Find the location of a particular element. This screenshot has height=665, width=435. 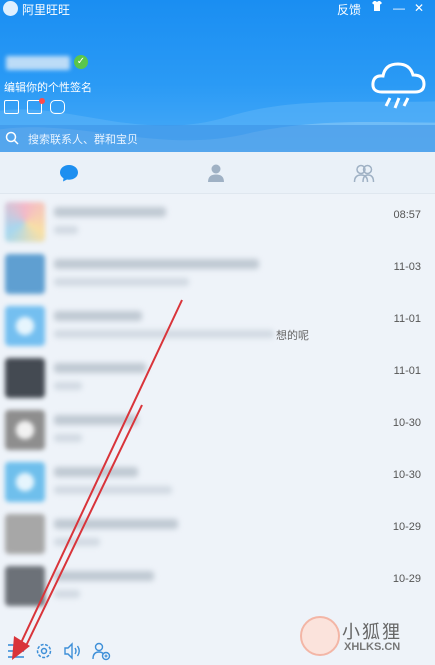

tab-contacts is located at coordinates (216, 173).